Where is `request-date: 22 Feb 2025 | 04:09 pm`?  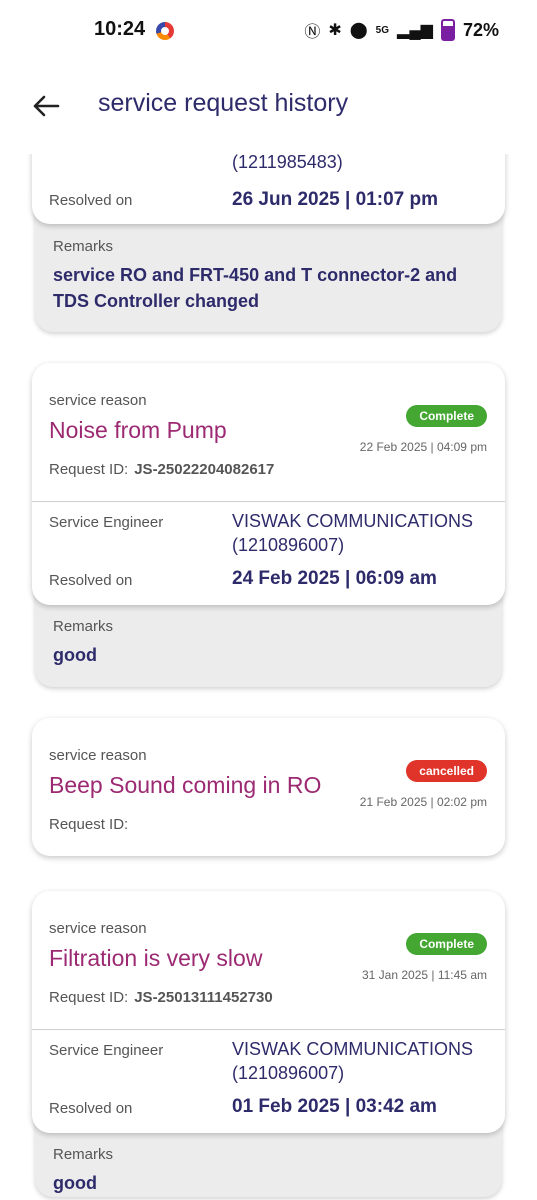 request-date: 22 Feb 2025 | 04:09 pm is located at coordinates (423, 447).